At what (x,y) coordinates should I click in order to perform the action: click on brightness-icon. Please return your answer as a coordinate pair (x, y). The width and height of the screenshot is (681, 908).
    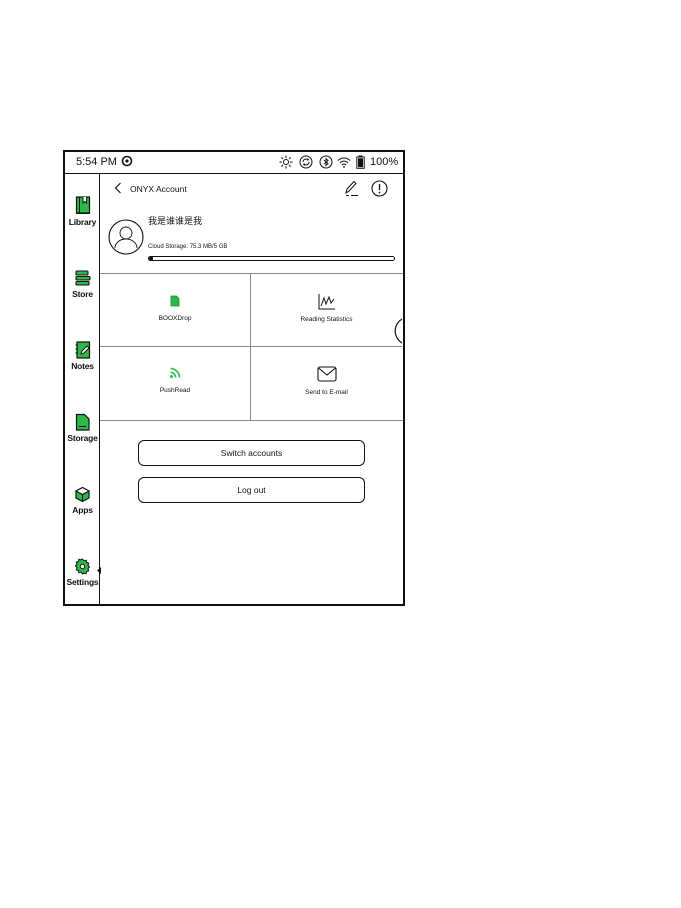
    Looking at the image, I should click on (286, 162).